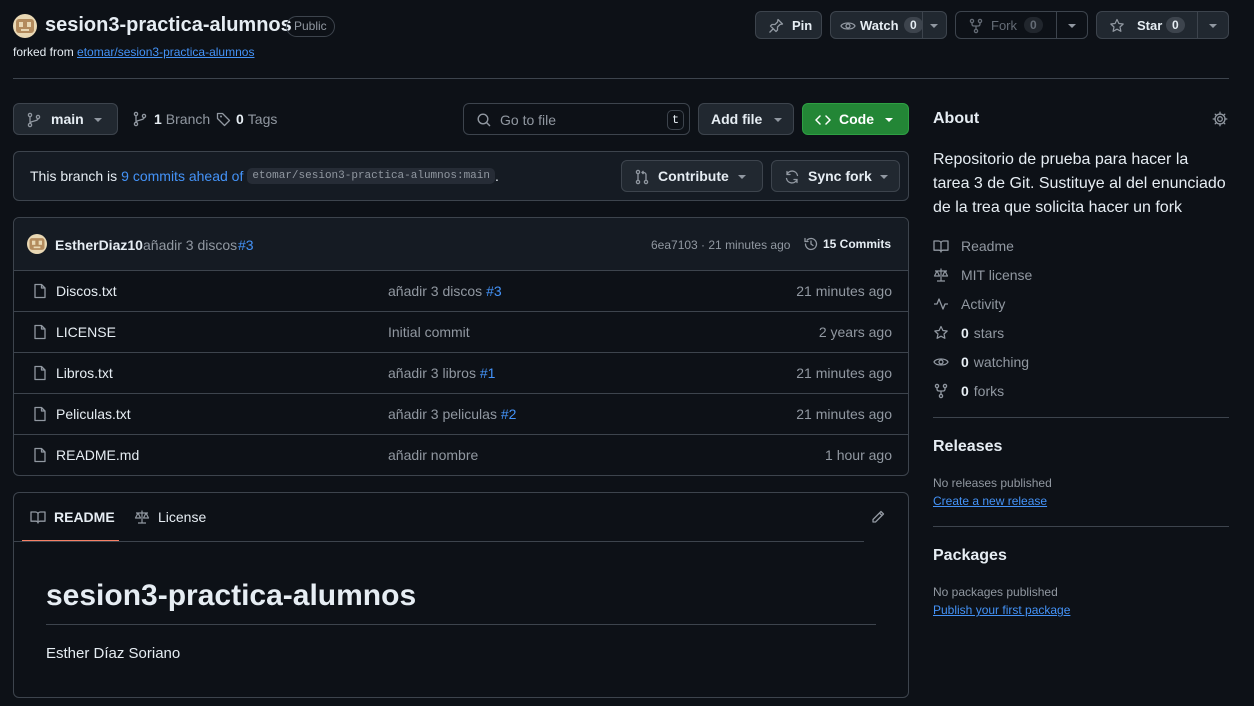 The width and height of the screenshot is (1254, 706). I want to click on publish-package-link: Publish your first package, so click(1001, 610).